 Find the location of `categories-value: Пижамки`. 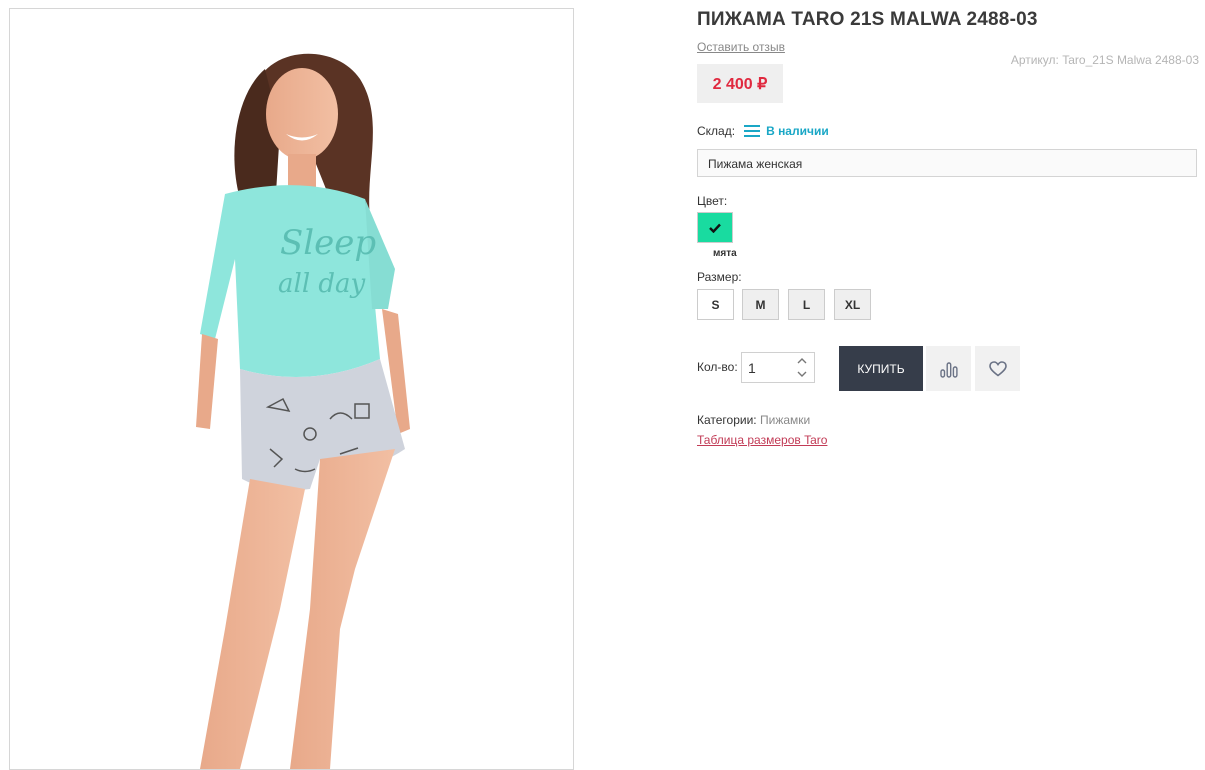

categories-value: Пижамки is located at coordinates (785, 420).